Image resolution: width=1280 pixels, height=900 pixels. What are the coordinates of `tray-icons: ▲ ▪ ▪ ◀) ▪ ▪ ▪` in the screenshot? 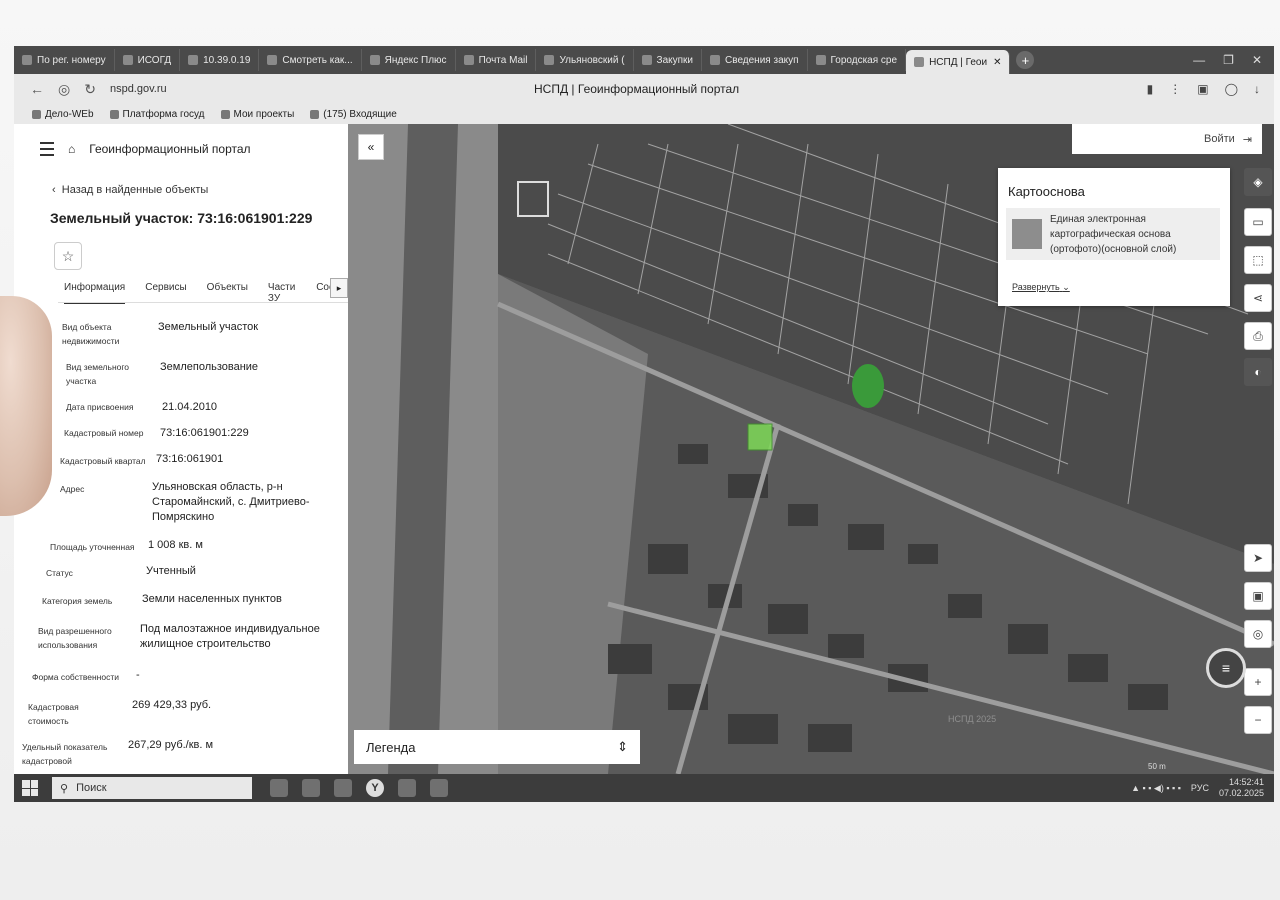 It's located at (1156, 788).